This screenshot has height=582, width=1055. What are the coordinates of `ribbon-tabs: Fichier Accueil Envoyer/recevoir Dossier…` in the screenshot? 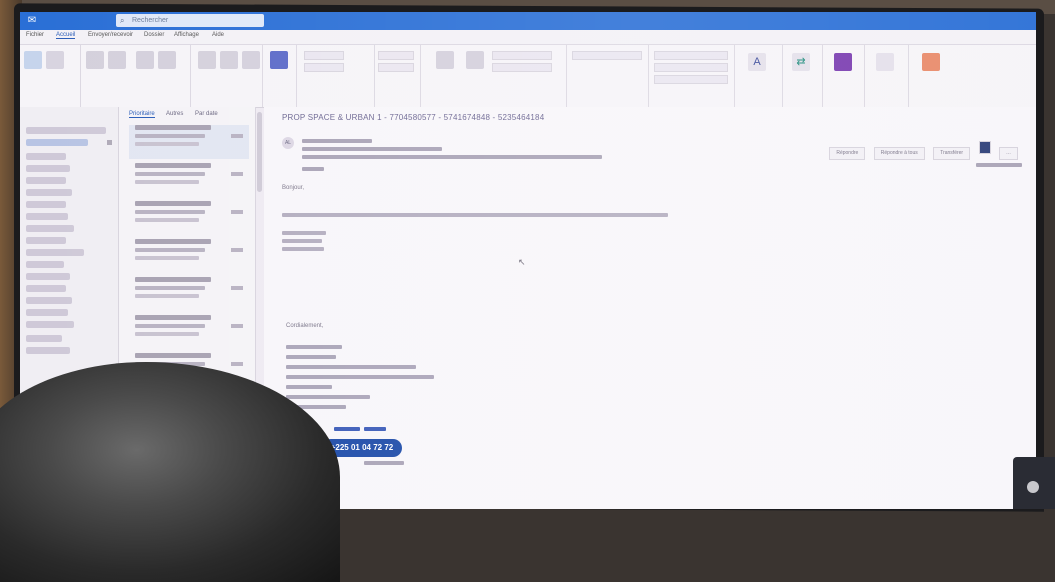 It's located at (528, 37).